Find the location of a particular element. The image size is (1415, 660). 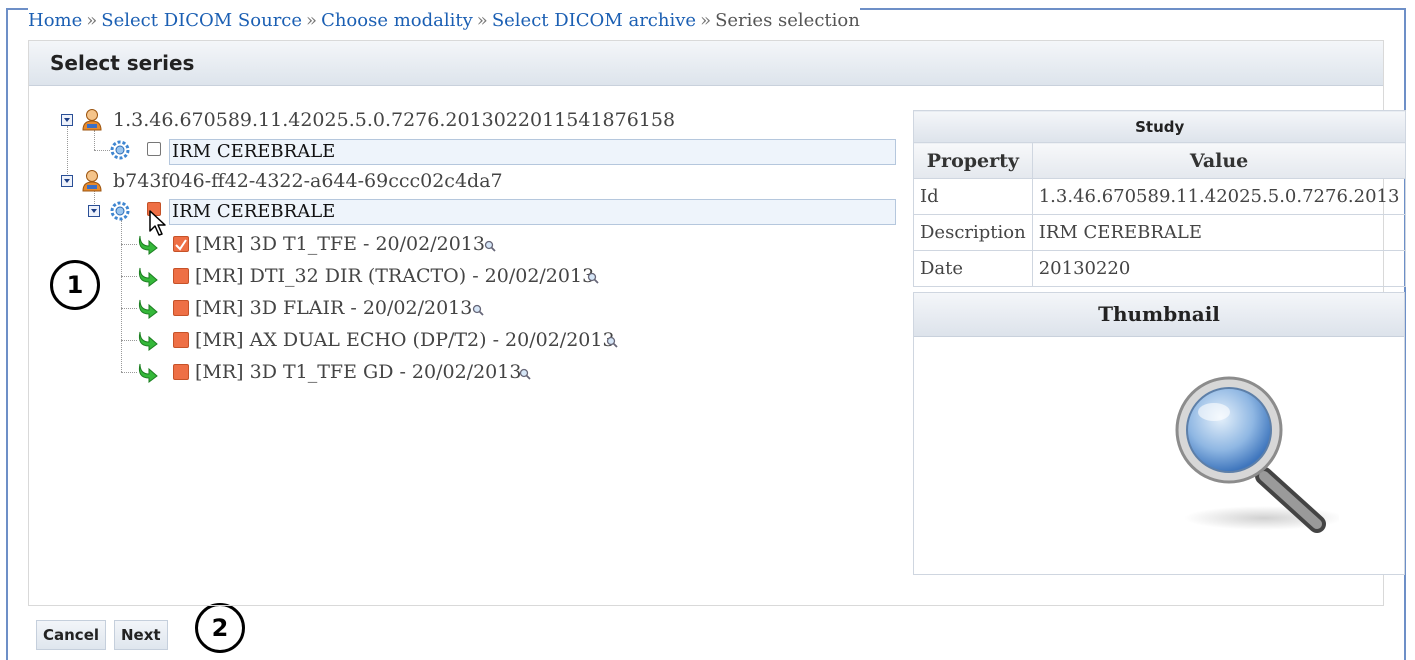

value-cell: 1.3.46.670589.11.42025.5.0.7276.2013 is located at coordinates (1219, 196).